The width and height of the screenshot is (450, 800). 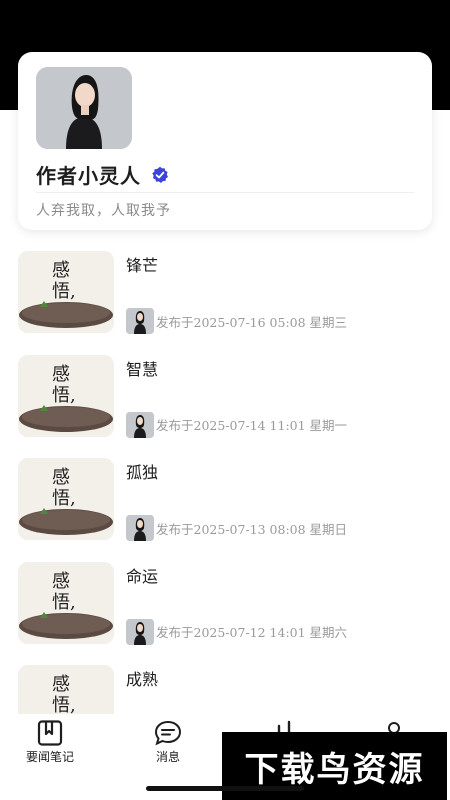 I want to click on article-meta: 发布于2025-07-13 08:08 星期日, so click(x=236, y=528).